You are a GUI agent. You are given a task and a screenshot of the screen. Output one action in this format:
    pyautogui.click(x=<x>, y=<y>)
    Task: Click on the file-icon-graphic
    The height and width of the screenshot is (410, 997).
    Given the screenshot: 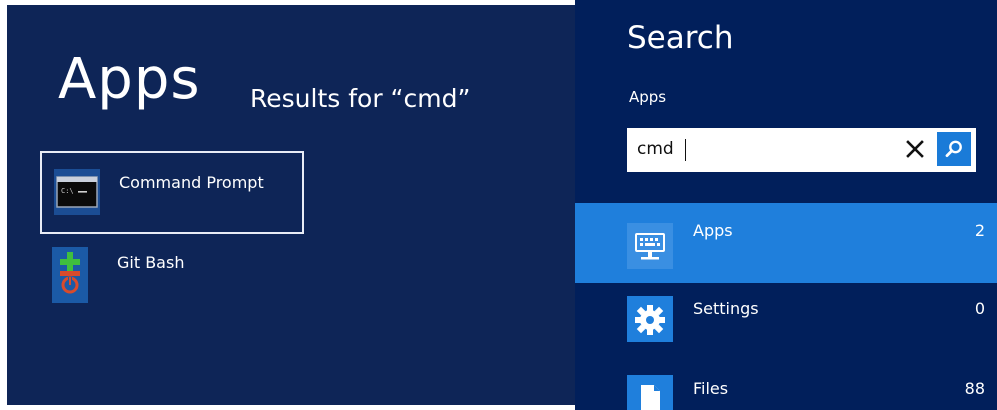 What is the action you would take?
    pyautogui.click(x=650, y=397)
    